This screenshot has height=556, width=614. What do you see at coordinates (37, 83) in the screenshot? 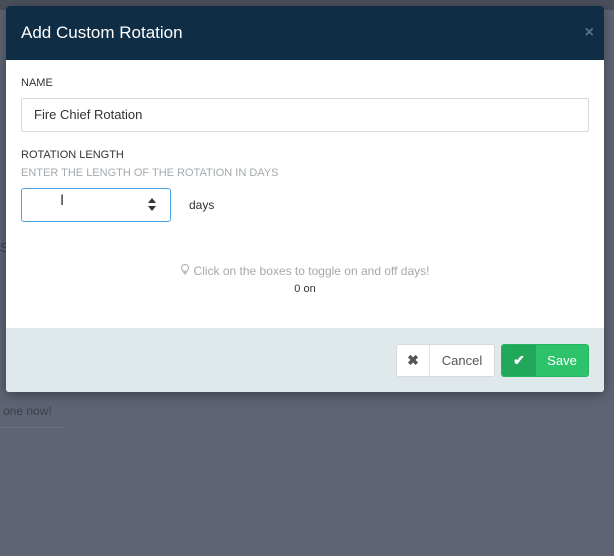
I see `name-label: NAME` at bounding box center [37, 83].